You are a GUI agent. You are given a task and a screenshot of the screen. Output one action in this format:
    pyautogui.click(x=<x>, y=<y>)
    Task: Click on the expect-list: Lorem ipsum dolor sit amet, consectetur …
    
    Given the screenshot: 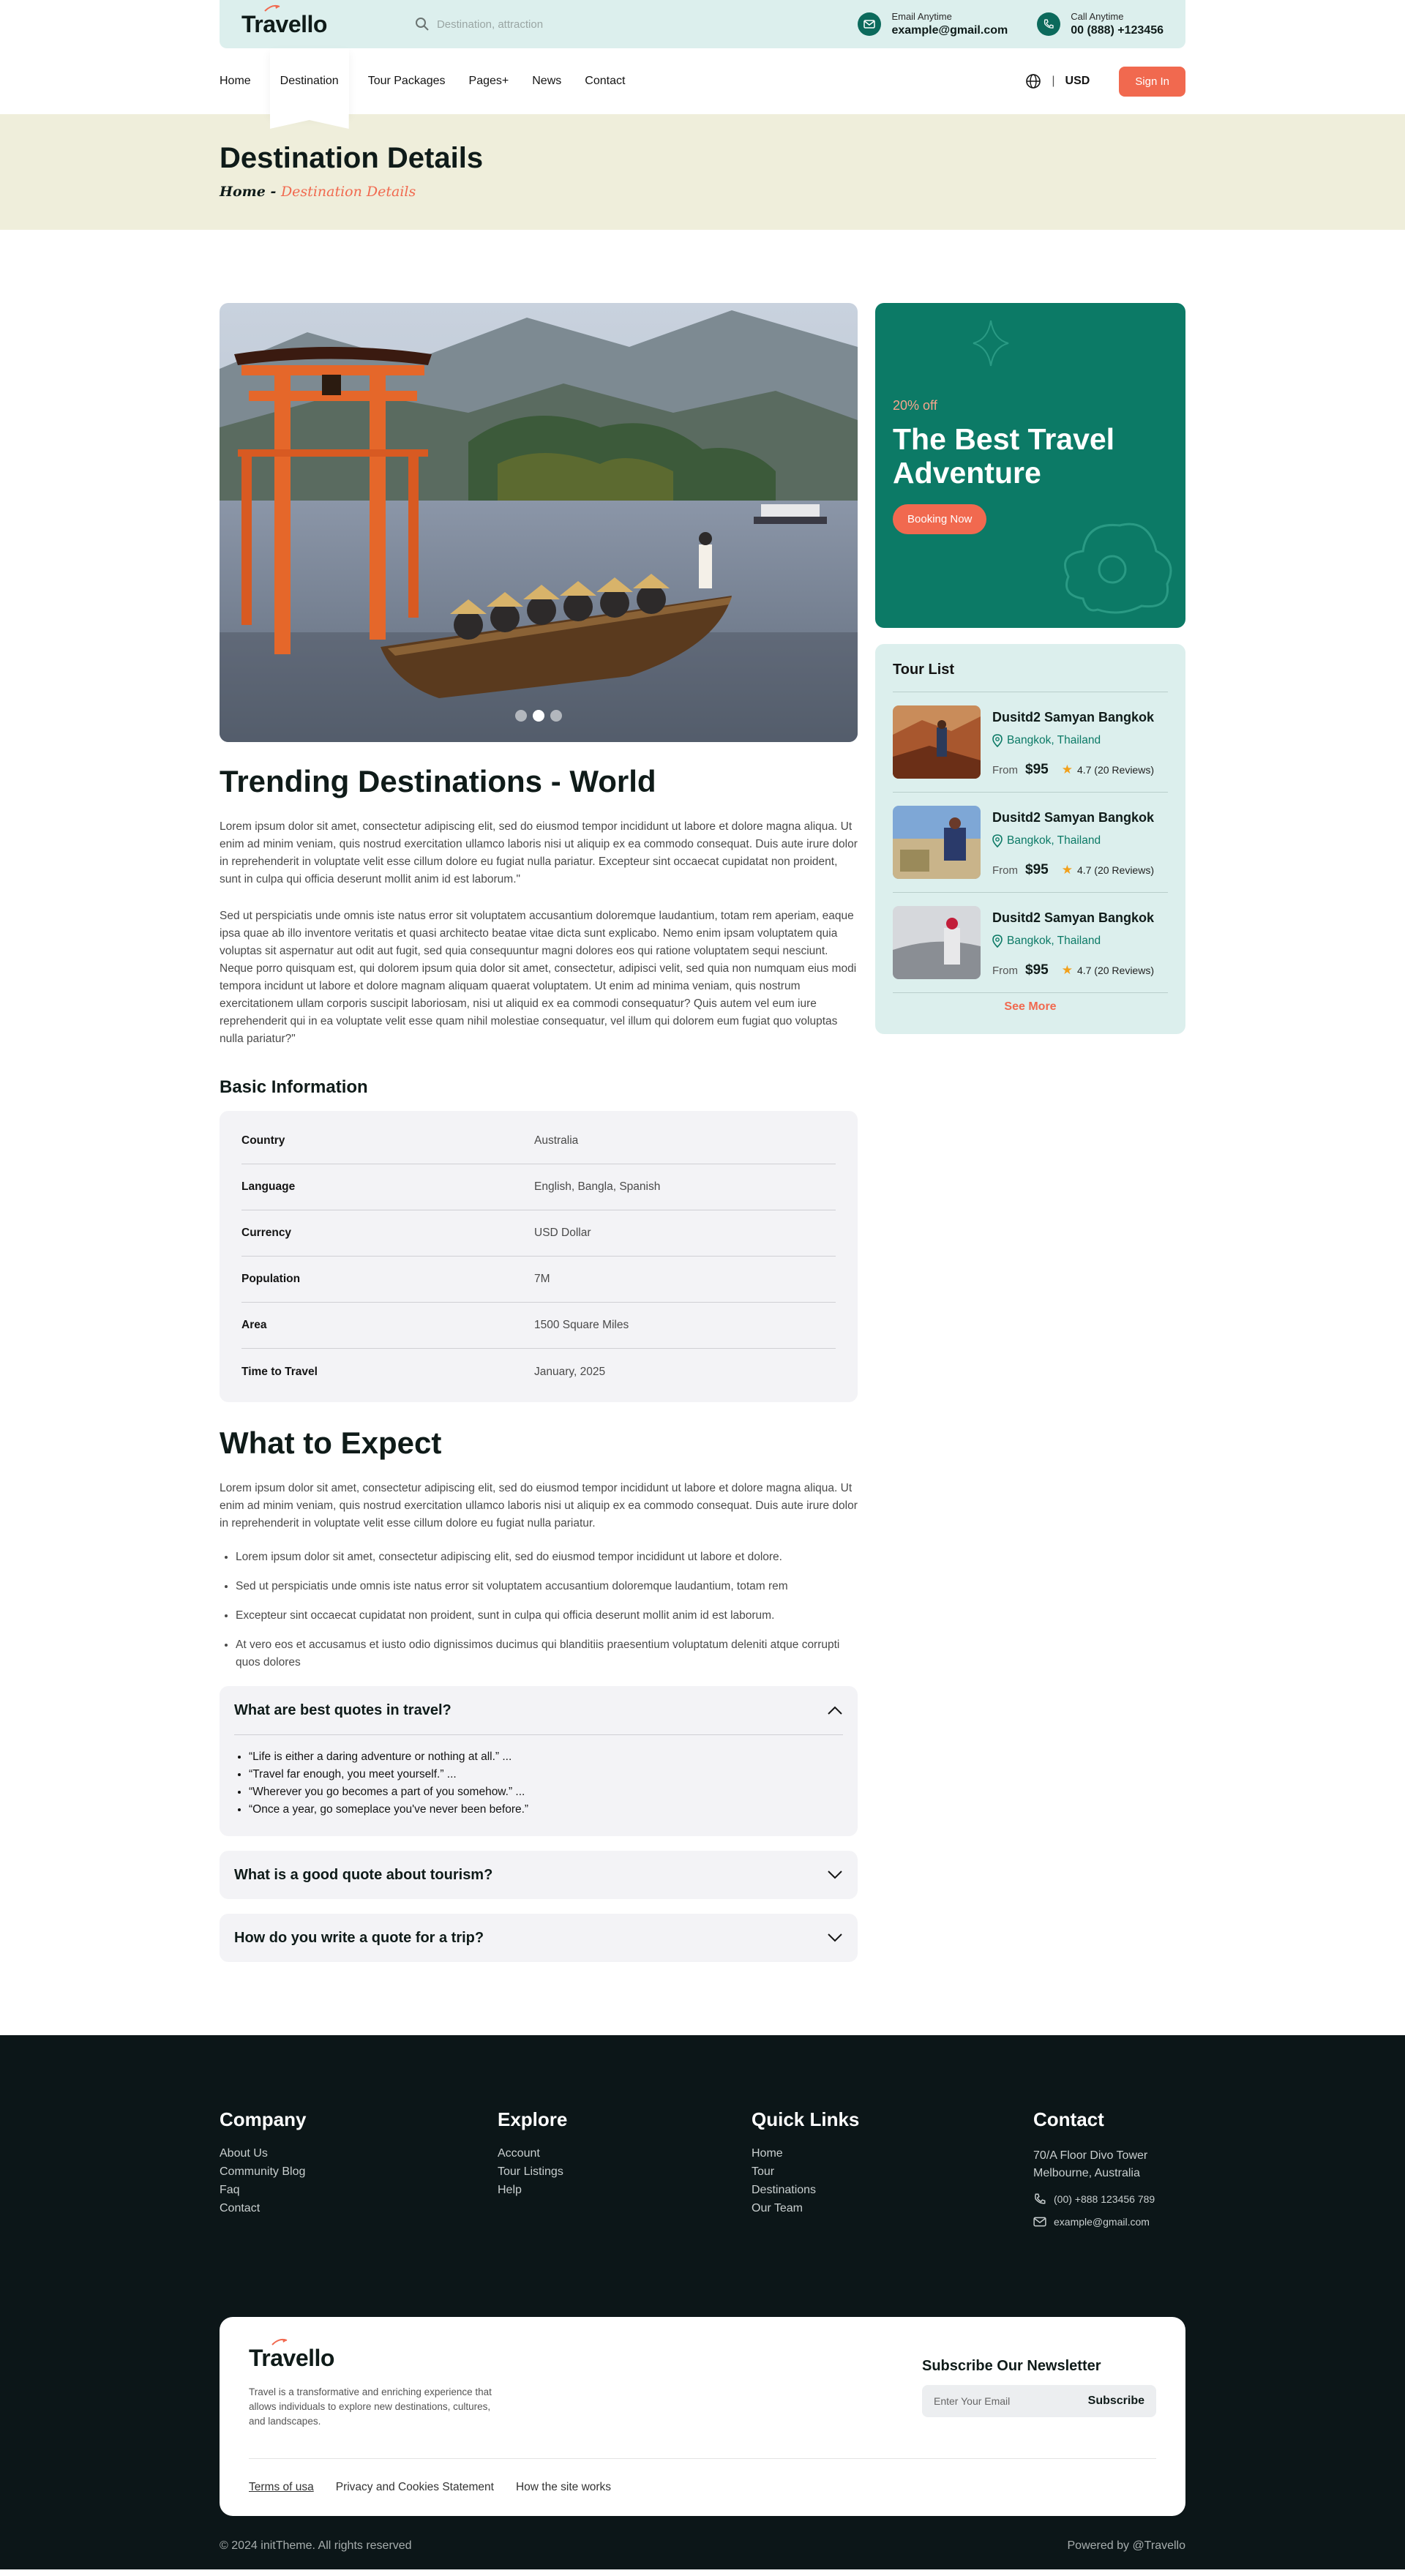 What is the action you would take?
    pyautogui.click(x=539, y=1610)
    